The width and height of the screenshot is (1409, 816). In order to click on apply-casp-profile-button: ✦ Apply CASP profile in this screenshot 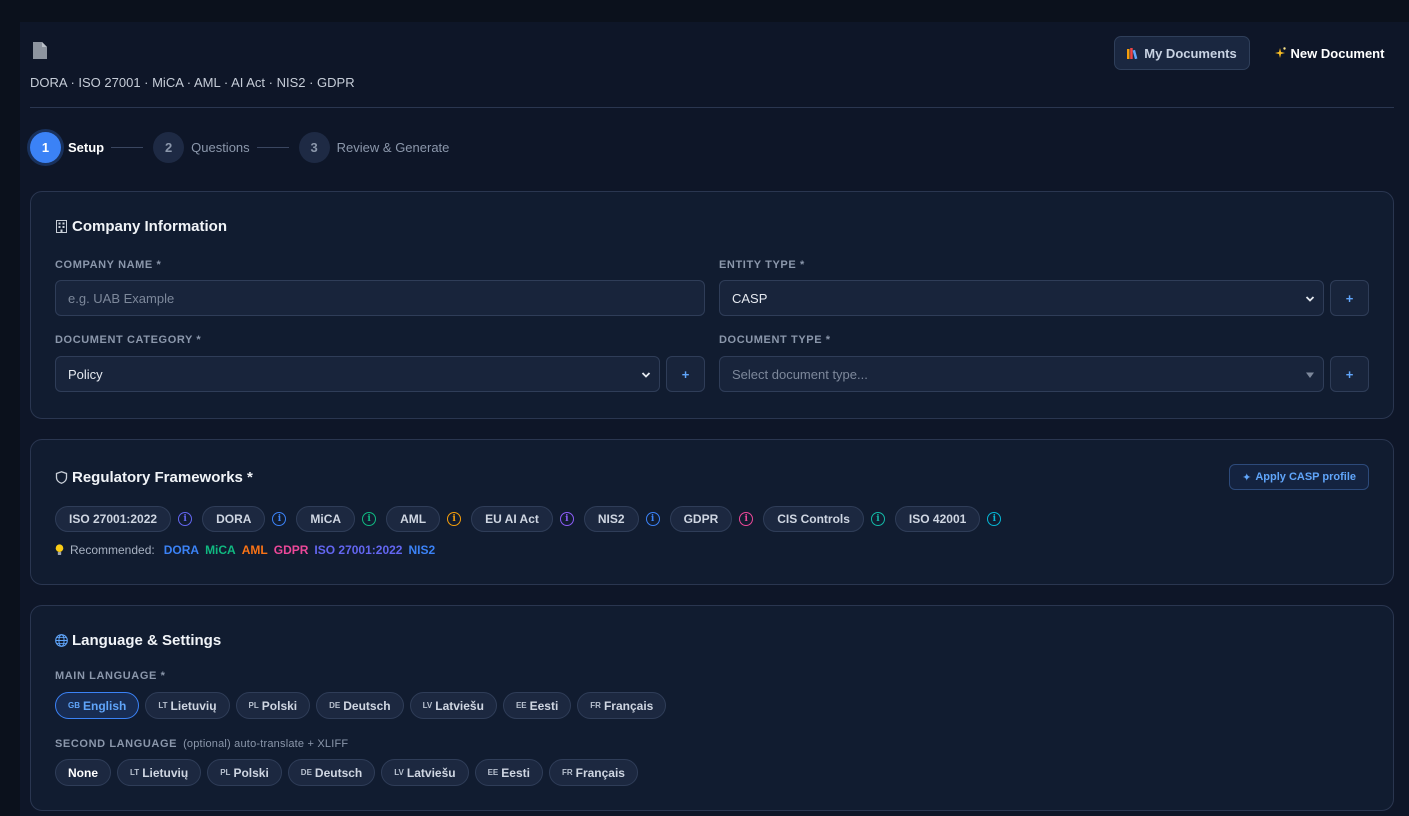, I will do `click(1299, 477)`.